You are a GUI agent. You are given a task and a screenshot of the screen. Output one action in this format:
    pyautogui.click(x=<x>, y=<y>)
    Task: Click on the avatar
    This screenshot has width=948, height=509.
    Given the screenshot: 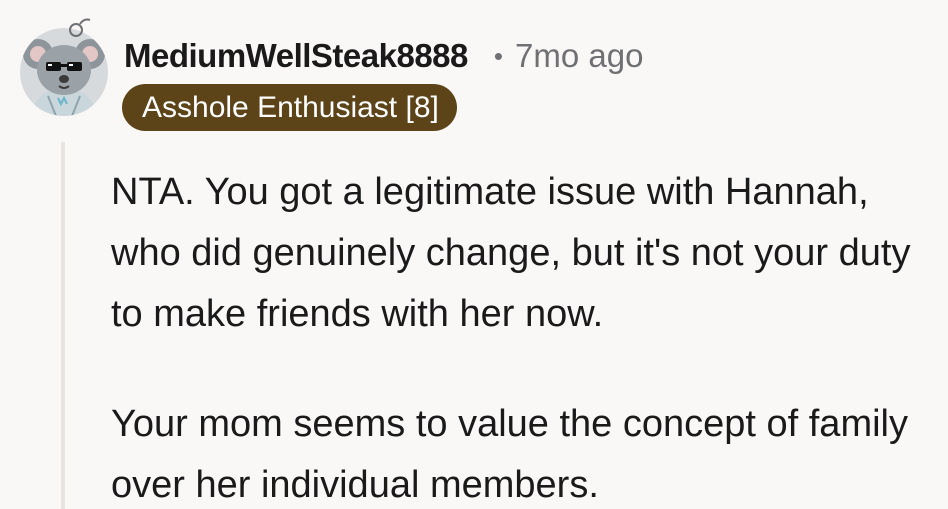 What is the action you would take?
    pyautogui.click(x=64, y=66)
    